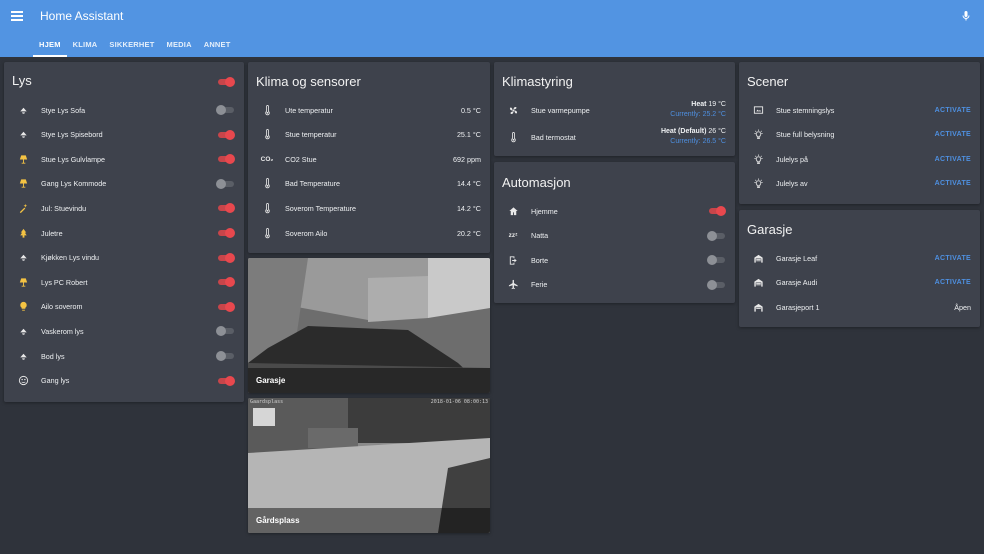 This screenshot has width=984, height=554. I want to click on entity-row: Ferie, so click(614, 285).